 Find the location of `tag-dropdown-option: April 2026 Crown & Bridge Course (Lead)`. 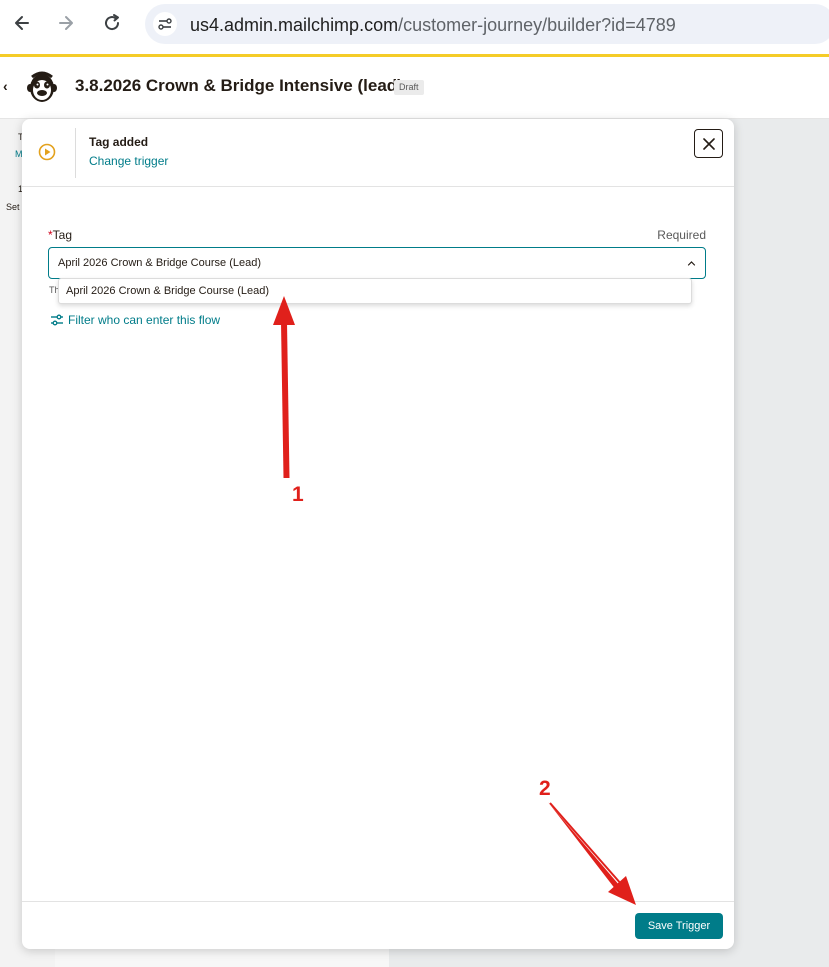

tag-dropdown-option: April 2026 Crown & Bridge Course (Lead) is located at coordinates (167, 291).